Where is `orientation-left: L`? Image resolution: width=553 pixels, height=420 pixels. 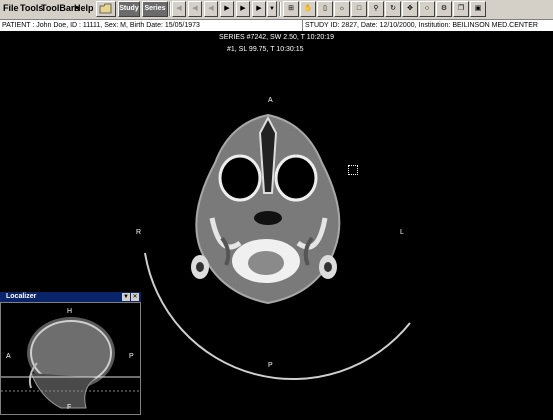 orientation-left: L is located at coordinates (402, 232).